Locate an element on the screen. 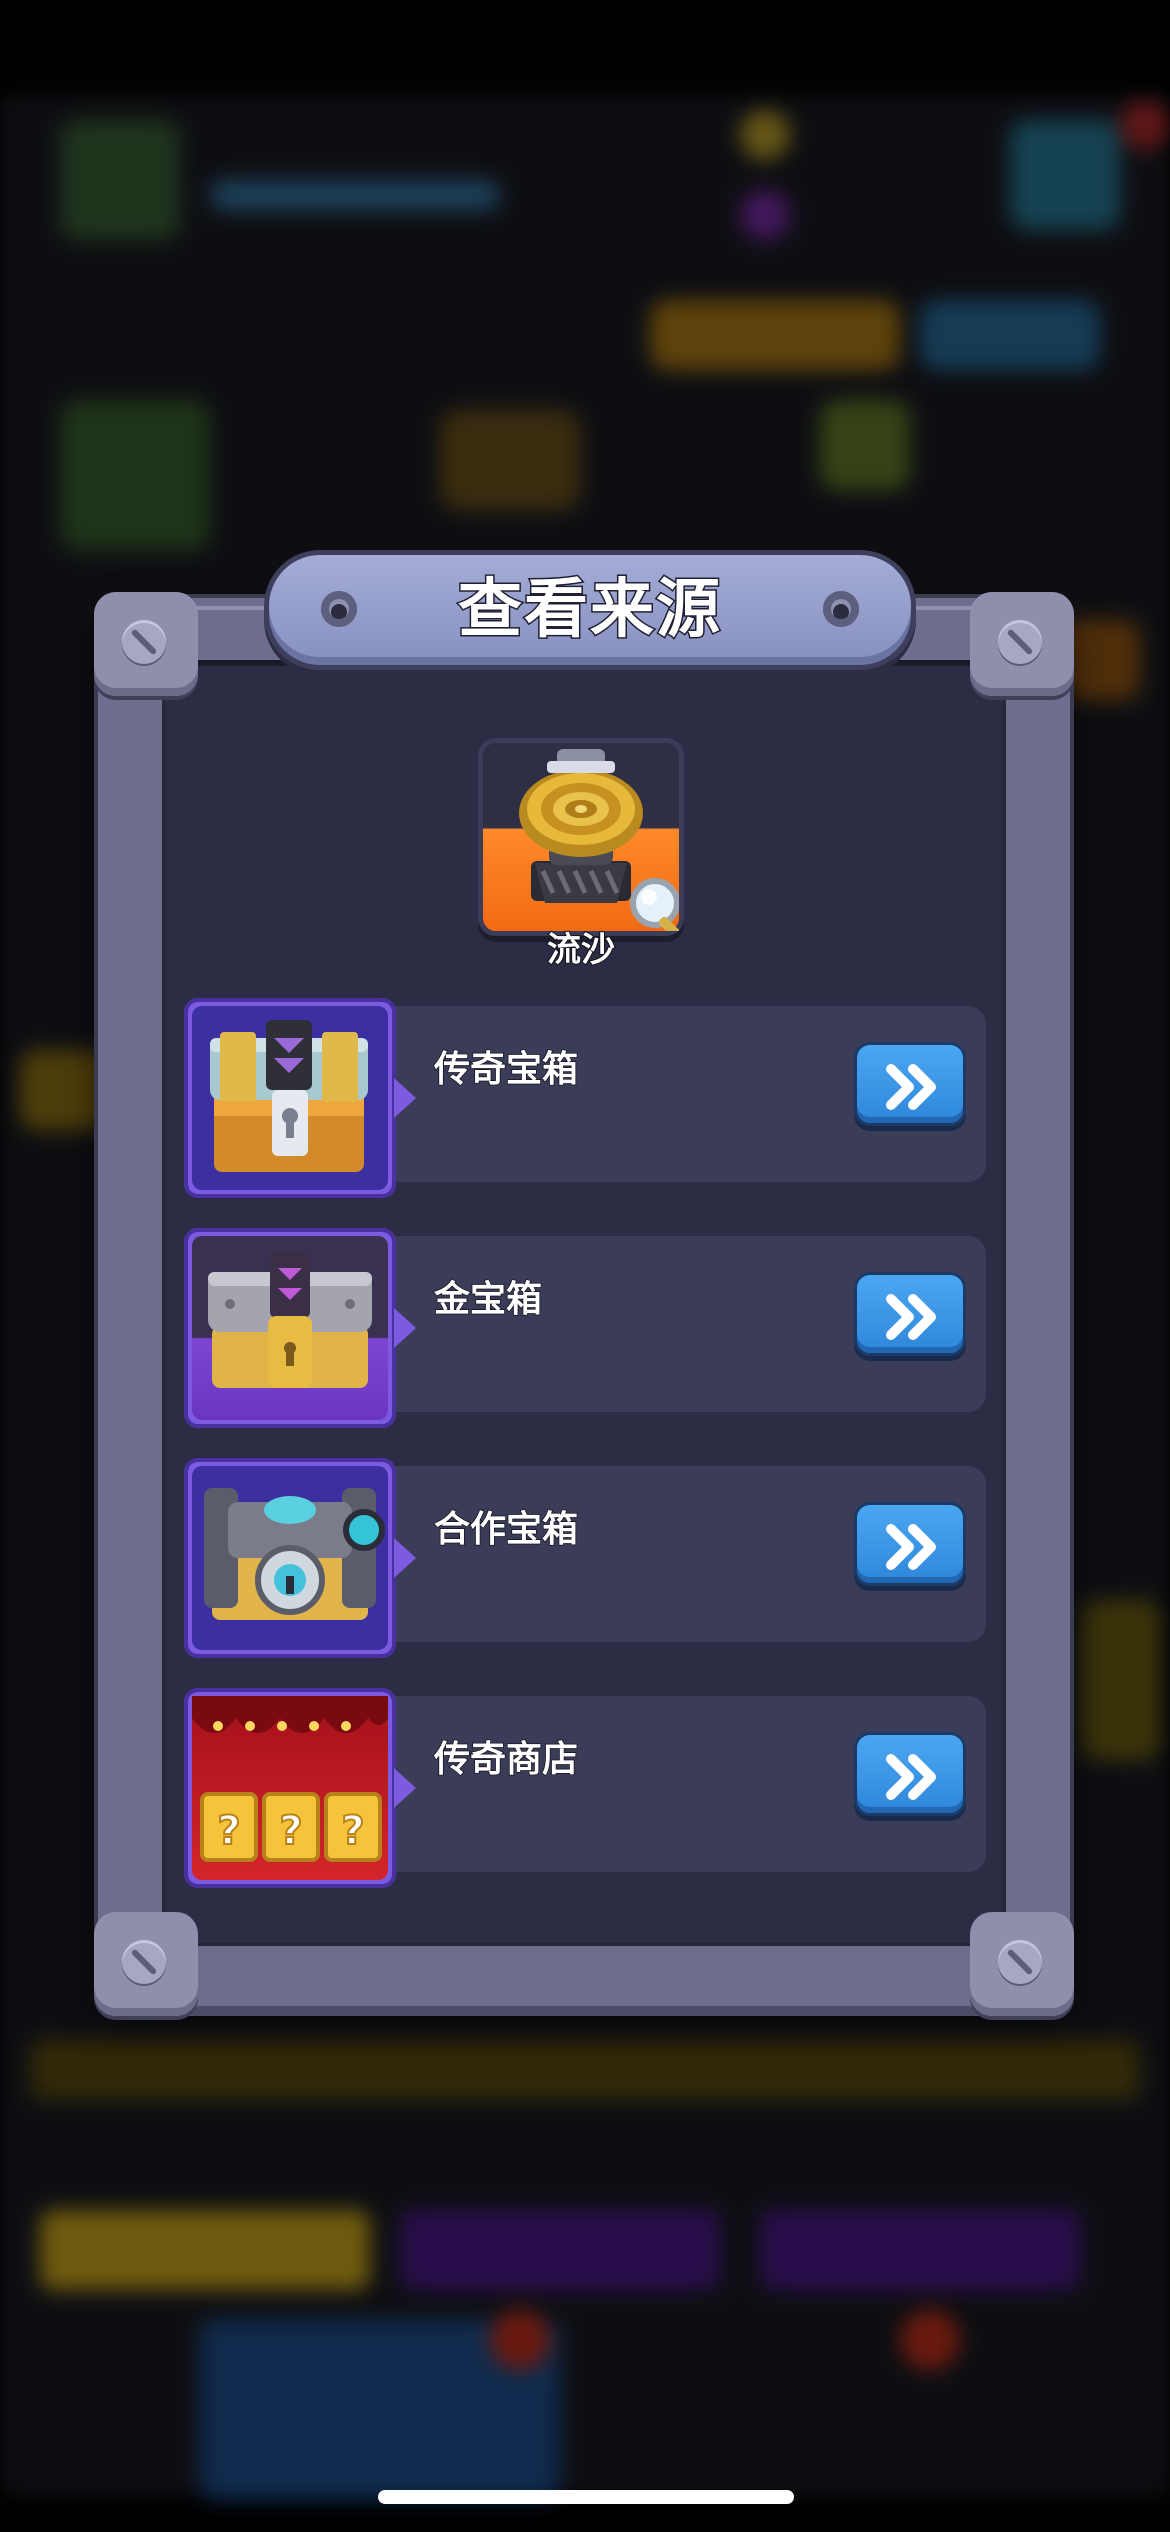 Image resolution: width=1170 pixels, height=2532 pixels. legendary-shop-icon: ? ? ? is located at coordinates (290, 1788).